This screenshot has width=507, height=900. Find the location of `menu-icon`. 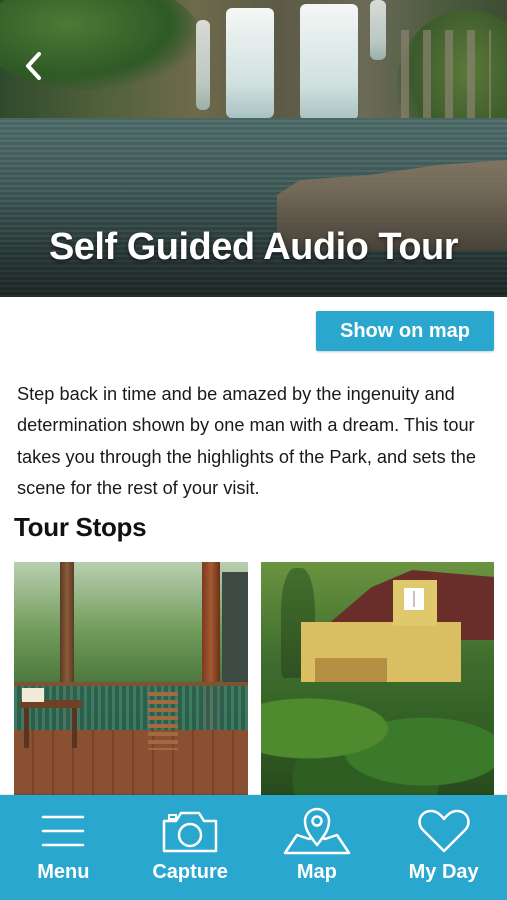

menu-icon is located at coordinates (63, 831).